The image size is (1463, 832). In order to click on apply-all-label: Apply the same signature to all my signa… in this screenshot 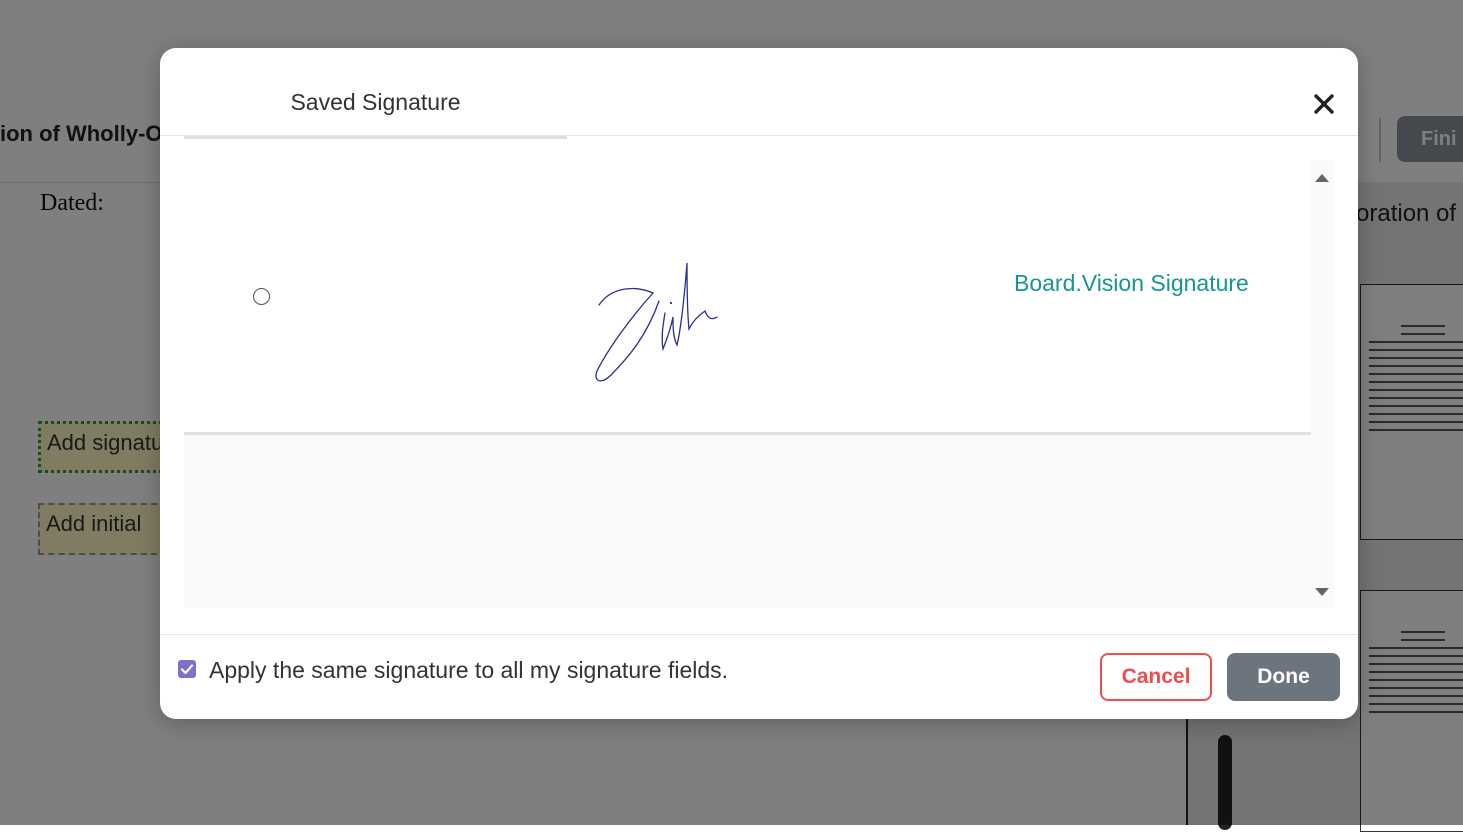, I will do `click(468, 670)`.